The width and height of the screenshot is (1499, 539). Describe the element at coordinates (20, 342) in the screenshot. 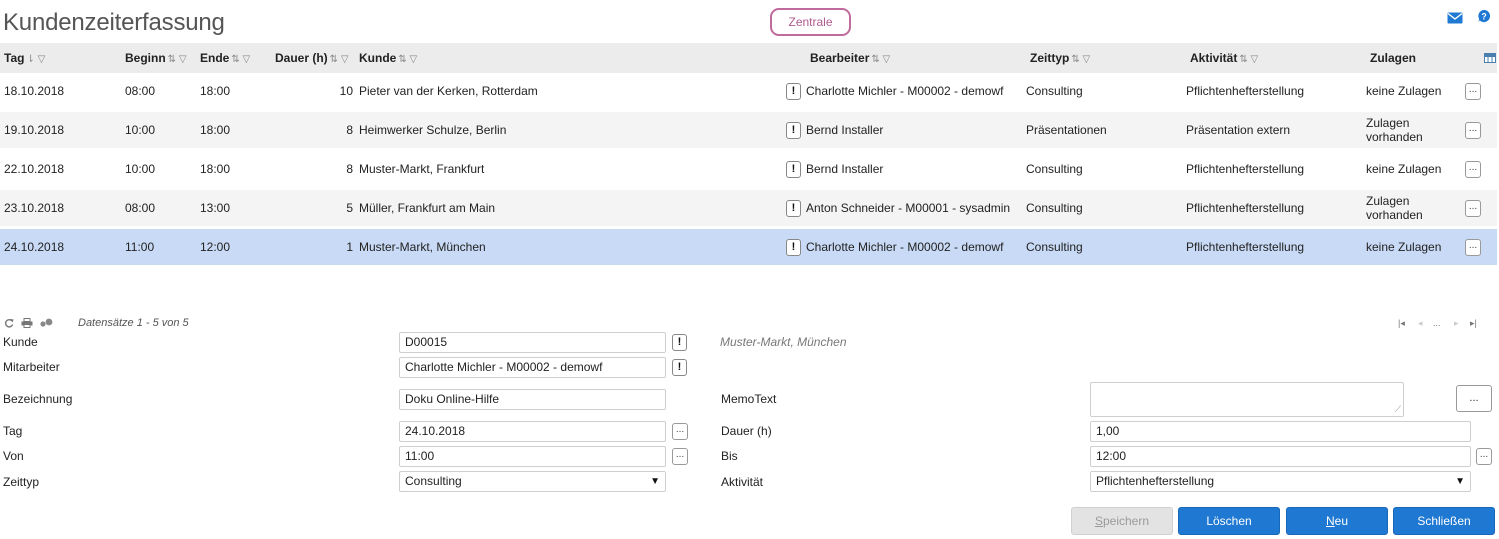

I see `kunde-label: Kunde` at that location.